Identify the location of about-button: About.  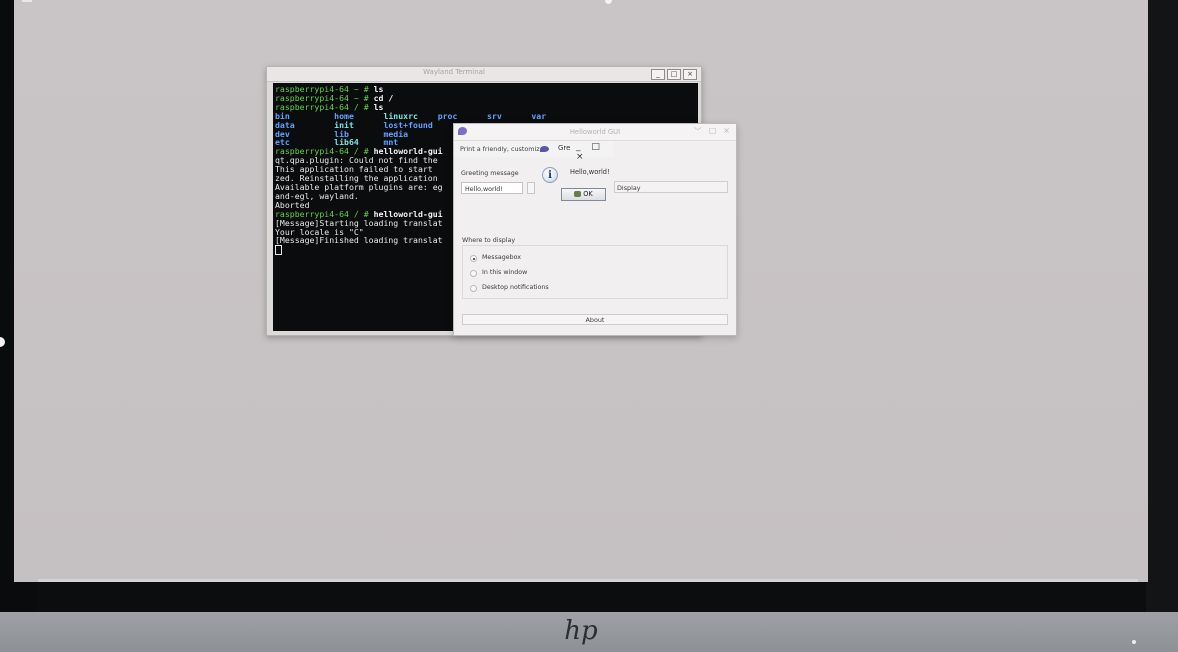
(595, 319).